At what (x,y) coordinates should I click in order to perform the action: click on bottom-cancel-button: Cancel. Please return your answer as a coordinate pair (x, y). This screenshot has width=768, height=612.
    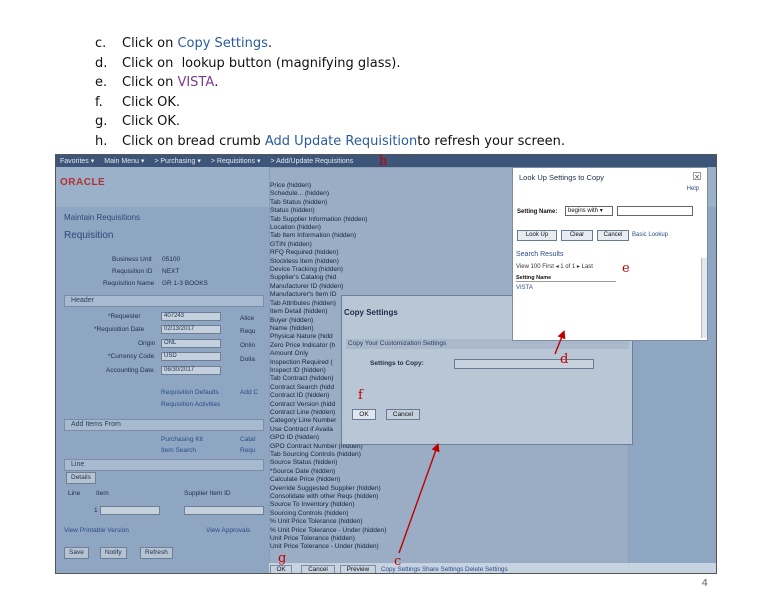
    Looking at the image, I should click on (318, 569).